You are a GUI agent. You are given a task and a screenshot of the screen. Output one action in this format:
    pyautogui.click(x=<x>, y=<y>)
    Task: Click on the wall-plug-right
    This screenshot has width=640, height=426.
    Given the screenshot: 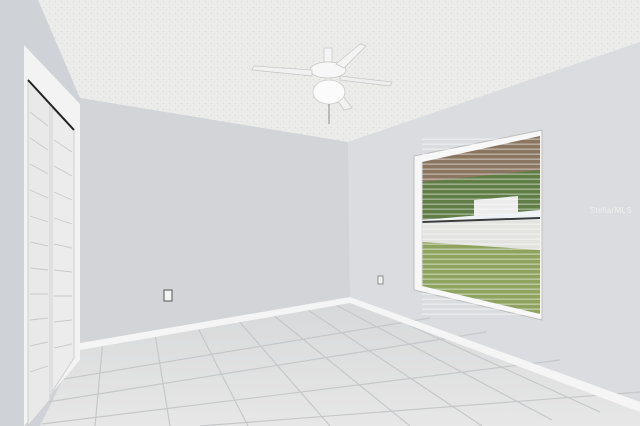 What is the action you would take?
    pyautogui.click(x=380, y=280)
    